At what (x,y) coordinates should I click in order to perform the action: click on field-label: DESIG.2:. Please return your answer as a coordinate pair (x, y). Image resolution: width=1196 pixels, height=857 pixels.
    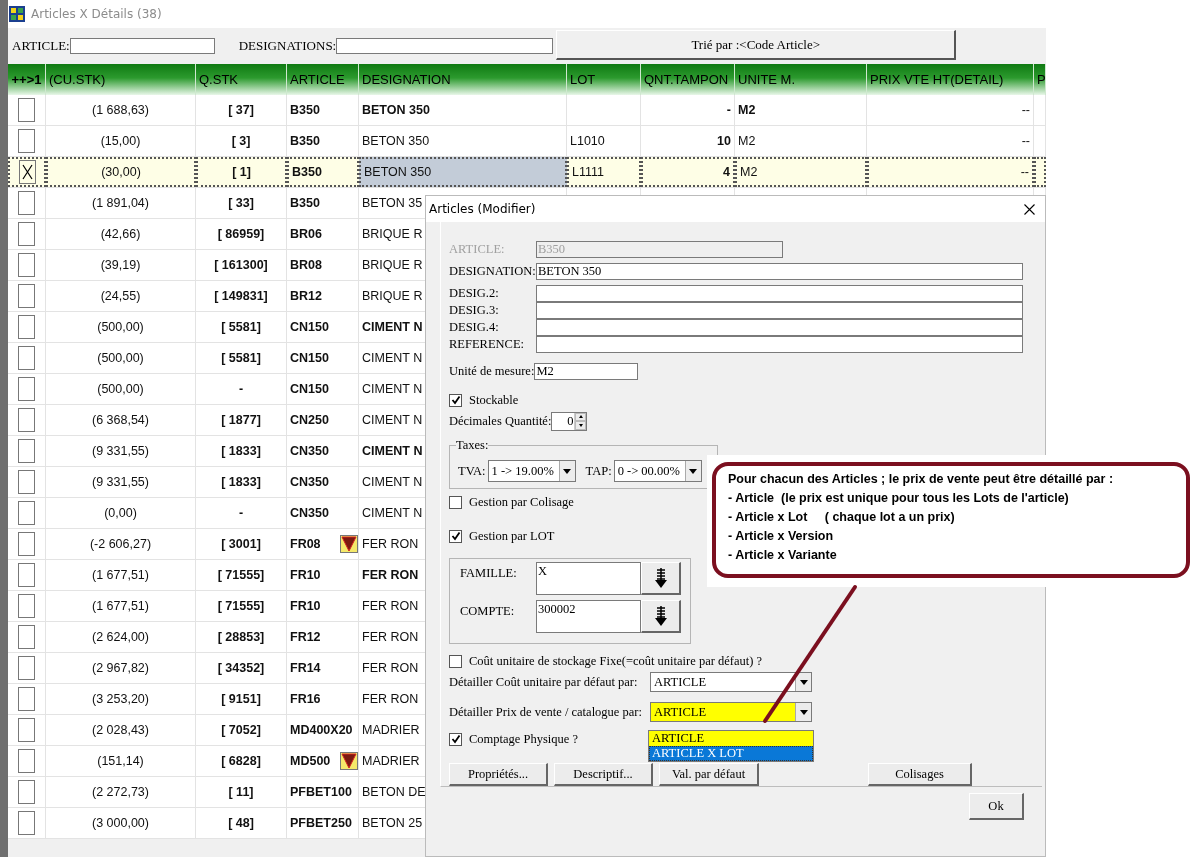
    Looking at the image, I should click on (474, 293).